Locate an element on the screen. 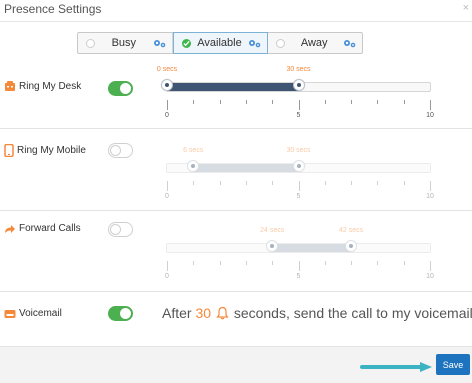  voicemail-toggle is located at coordinates (120, 313).